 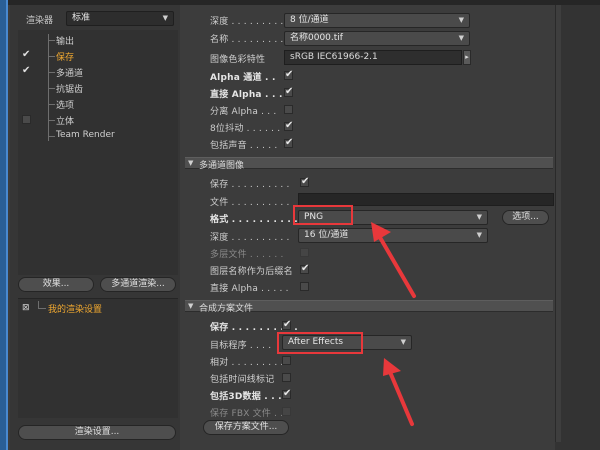 What do you see at coordinates (26, 308) in the screenshot?
I see `render-preset-icon: ⊠` at bounding box center [26, 308].